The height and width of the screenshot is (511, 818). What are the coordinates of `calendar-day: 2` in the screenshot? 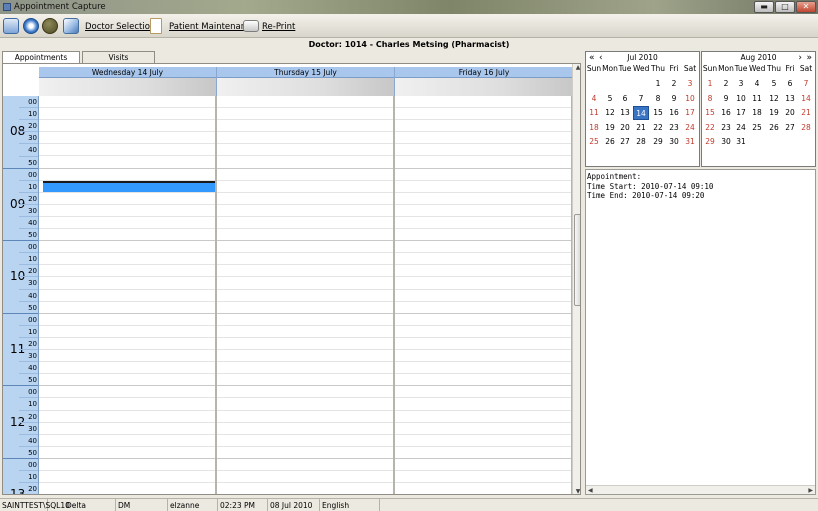 It's located at (726, 84).